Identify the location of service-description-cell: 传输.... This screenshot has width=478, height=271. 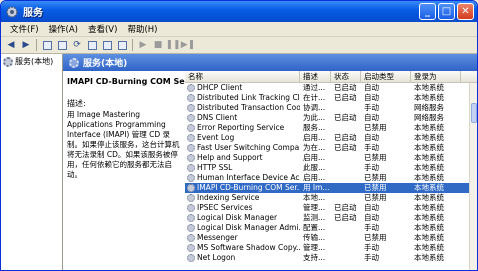
(314, 237).